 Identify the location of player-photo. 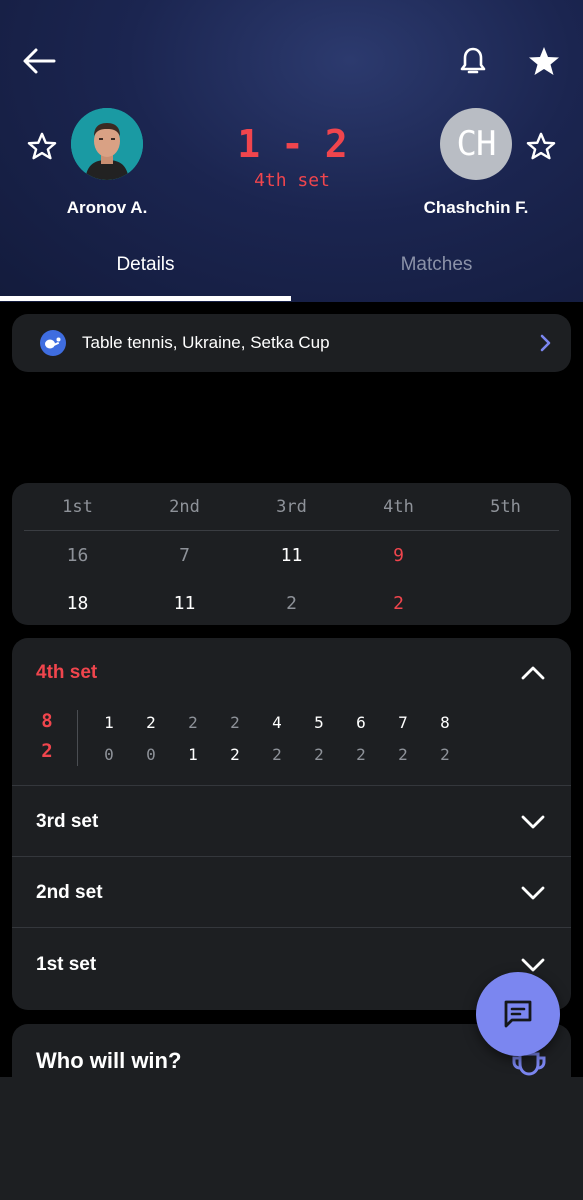
(107, 144).